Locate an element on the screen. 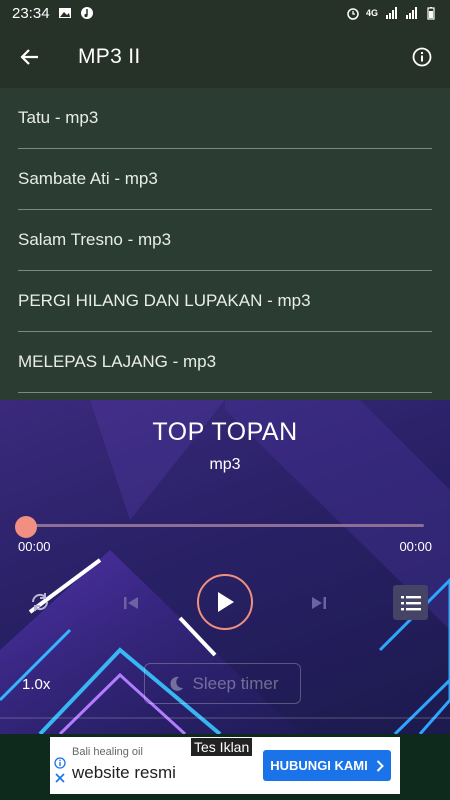 This screenshot has width=450, height=800. ad-cta-label: HUBUNGI KAMI is located at coordinates (319, 765).